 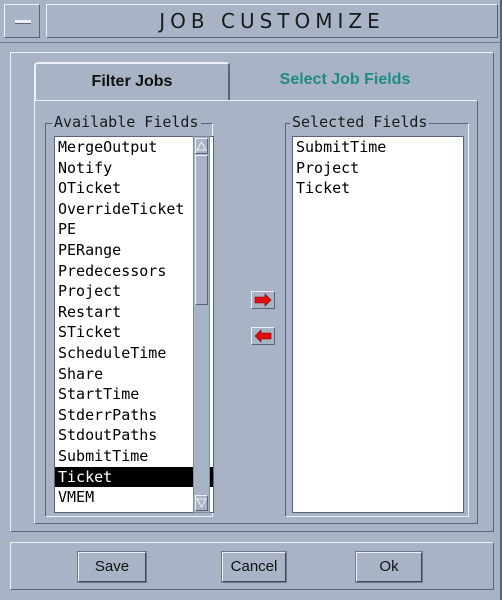 I want to click on title-frame: JOB CUSTOMIZE, so click(x=272, y=21).